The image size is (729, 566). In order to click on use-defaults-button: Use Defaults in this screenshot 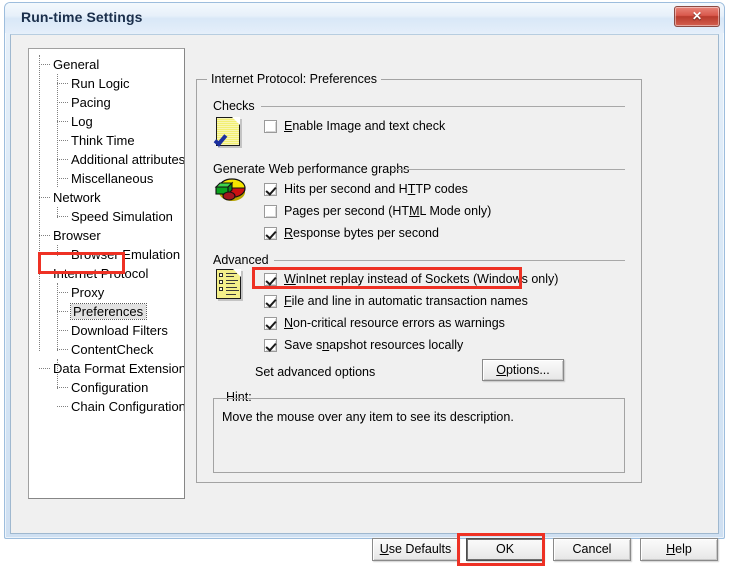, I will do `click(415, 549)`.